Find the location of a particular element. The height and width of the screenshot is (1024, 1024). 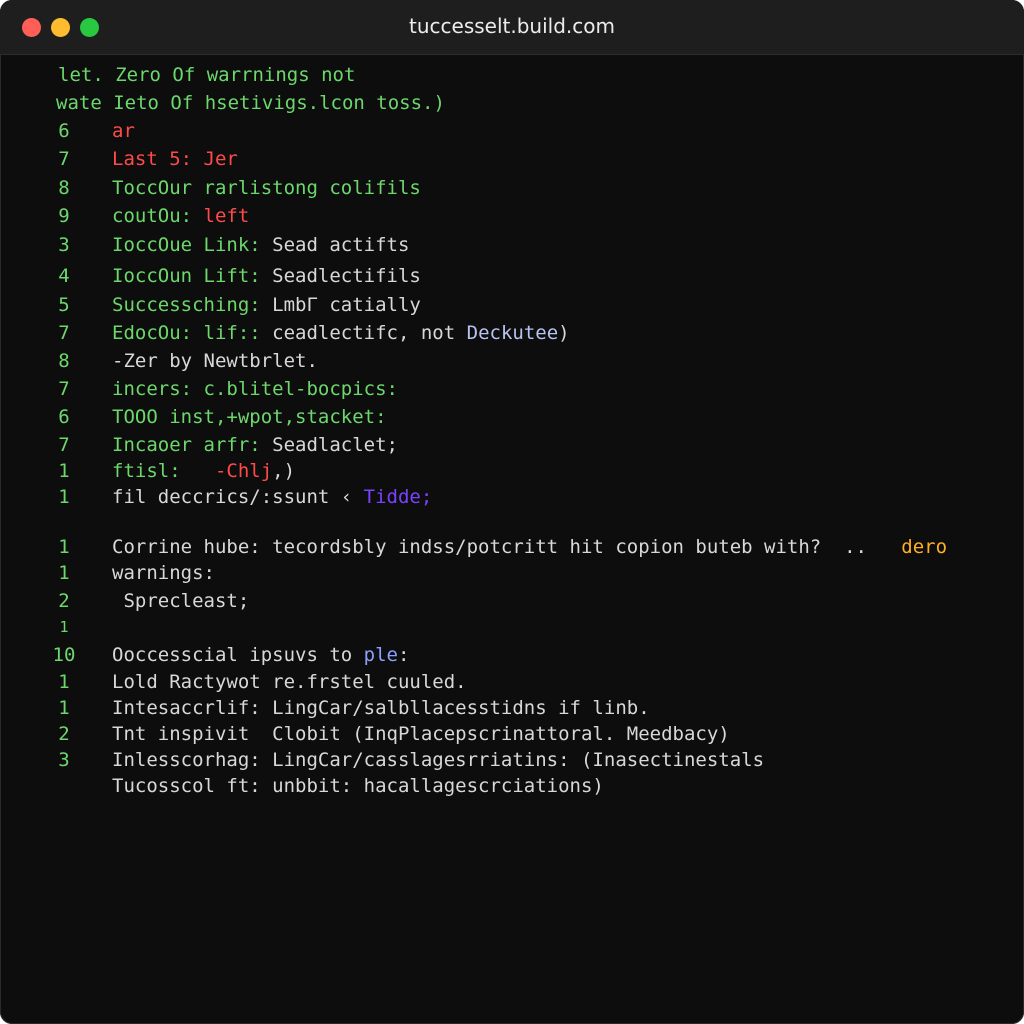

output-segment: ,) is located at coordinates (284, 471).